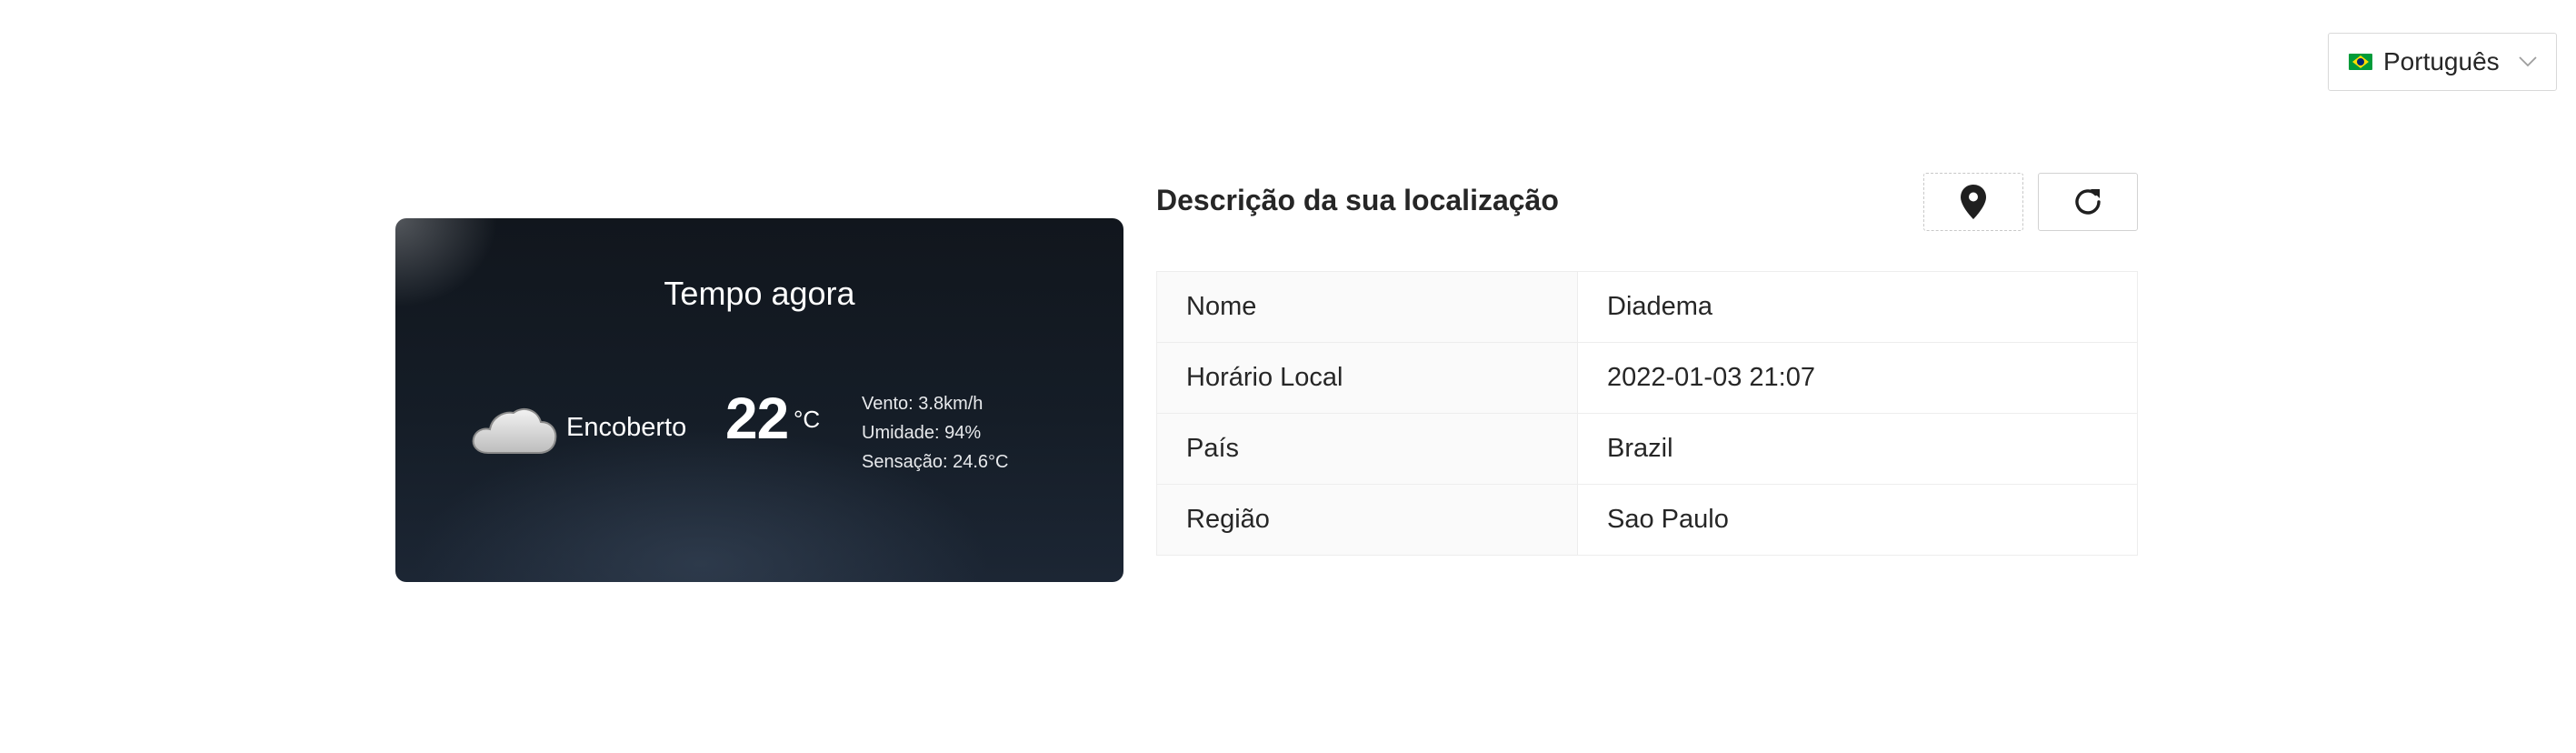 This screenshot has width=2576, height=753. I want to click on row-value: 2022-01-03 21:07, so click(1857, 378).